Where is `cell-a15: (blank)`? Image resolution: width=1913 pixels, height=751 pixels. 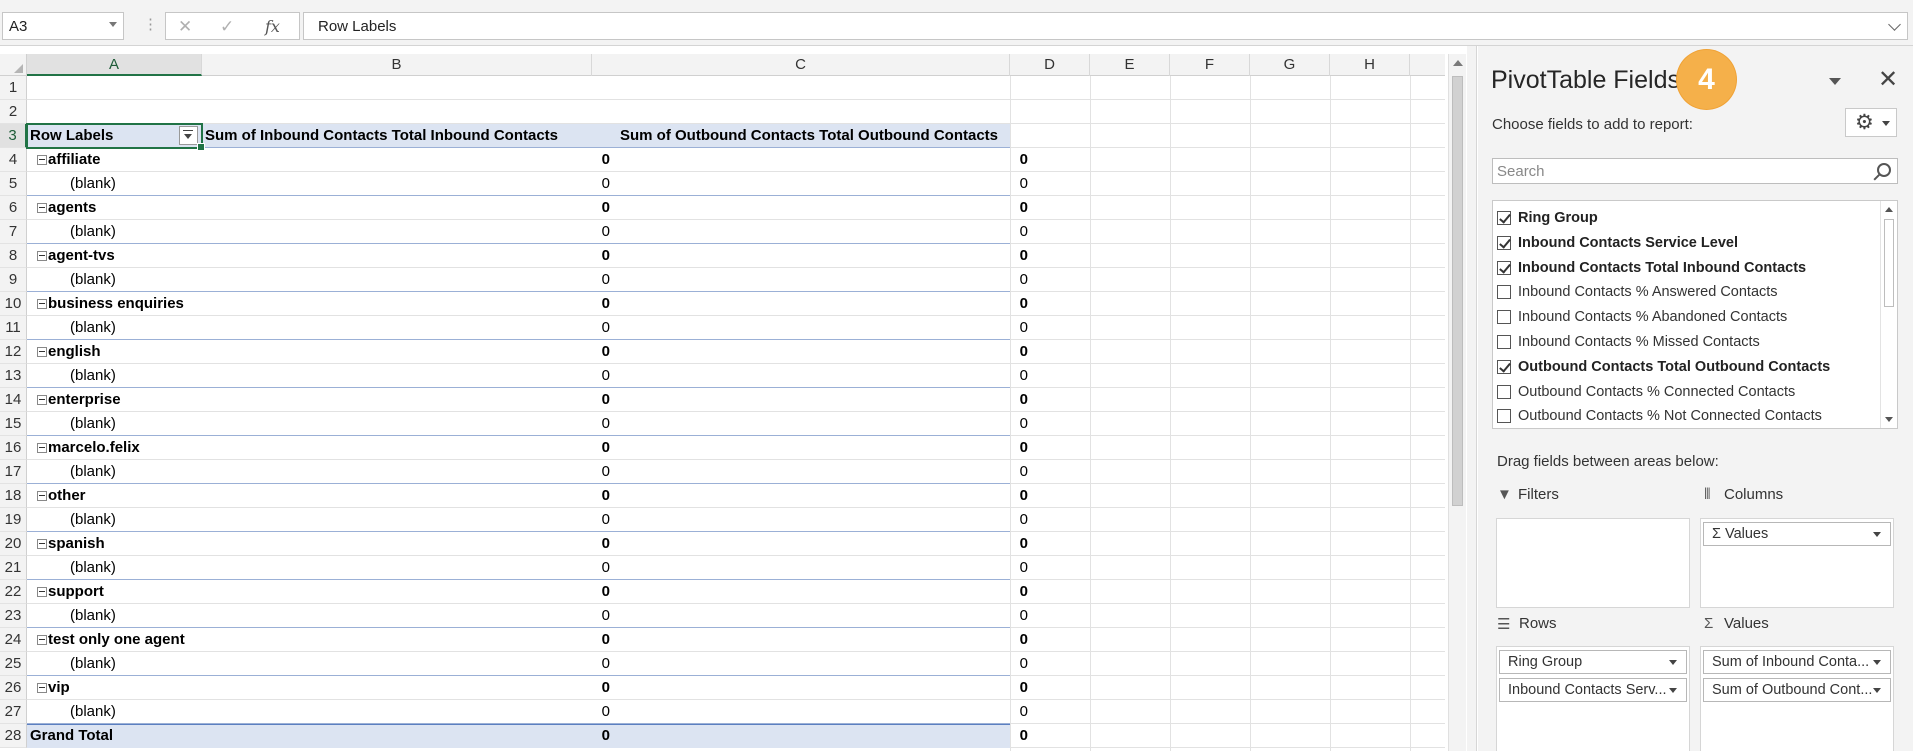 cell-a15: (blank) is located at coordinates (116, 424).